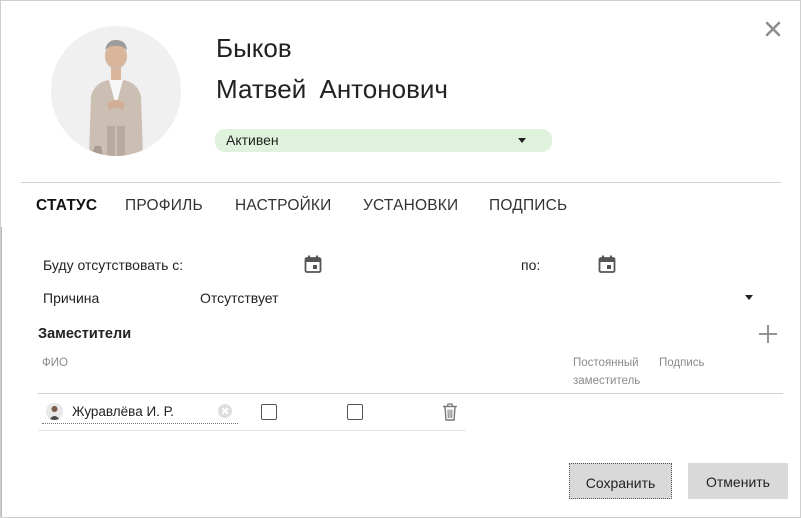  I want to click on cancel-button: Отменить, so click(738, 481).